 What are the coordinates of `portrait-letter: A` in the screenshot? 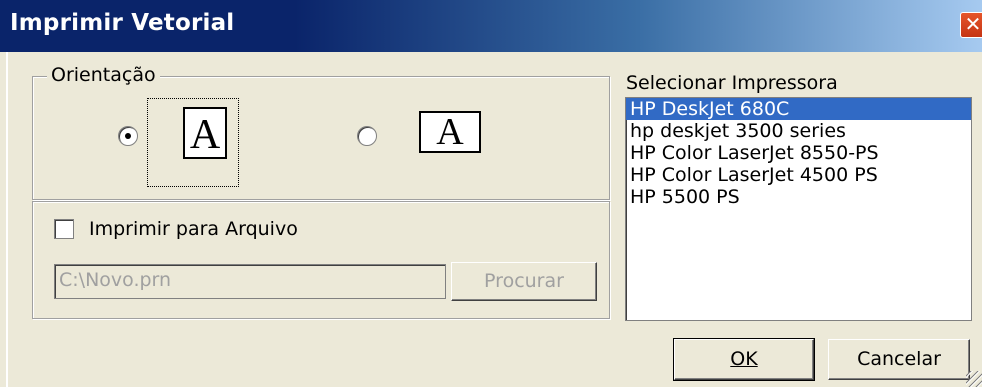 It's located at (205, 135).